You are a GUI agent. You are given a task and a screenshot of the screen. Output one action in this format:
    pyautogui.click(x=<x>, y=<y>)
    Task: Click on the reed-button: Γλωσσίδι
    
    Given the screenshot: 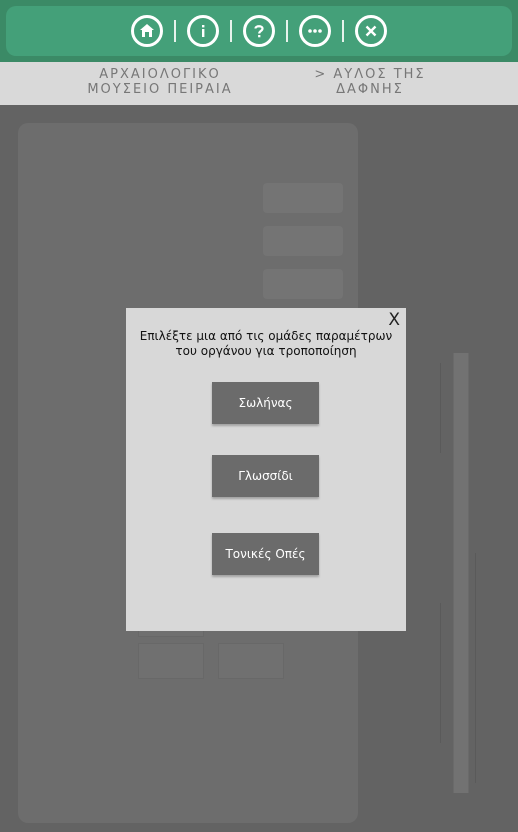 What is the action you would take?
    pyautogui.click(x=265, y=476)
    